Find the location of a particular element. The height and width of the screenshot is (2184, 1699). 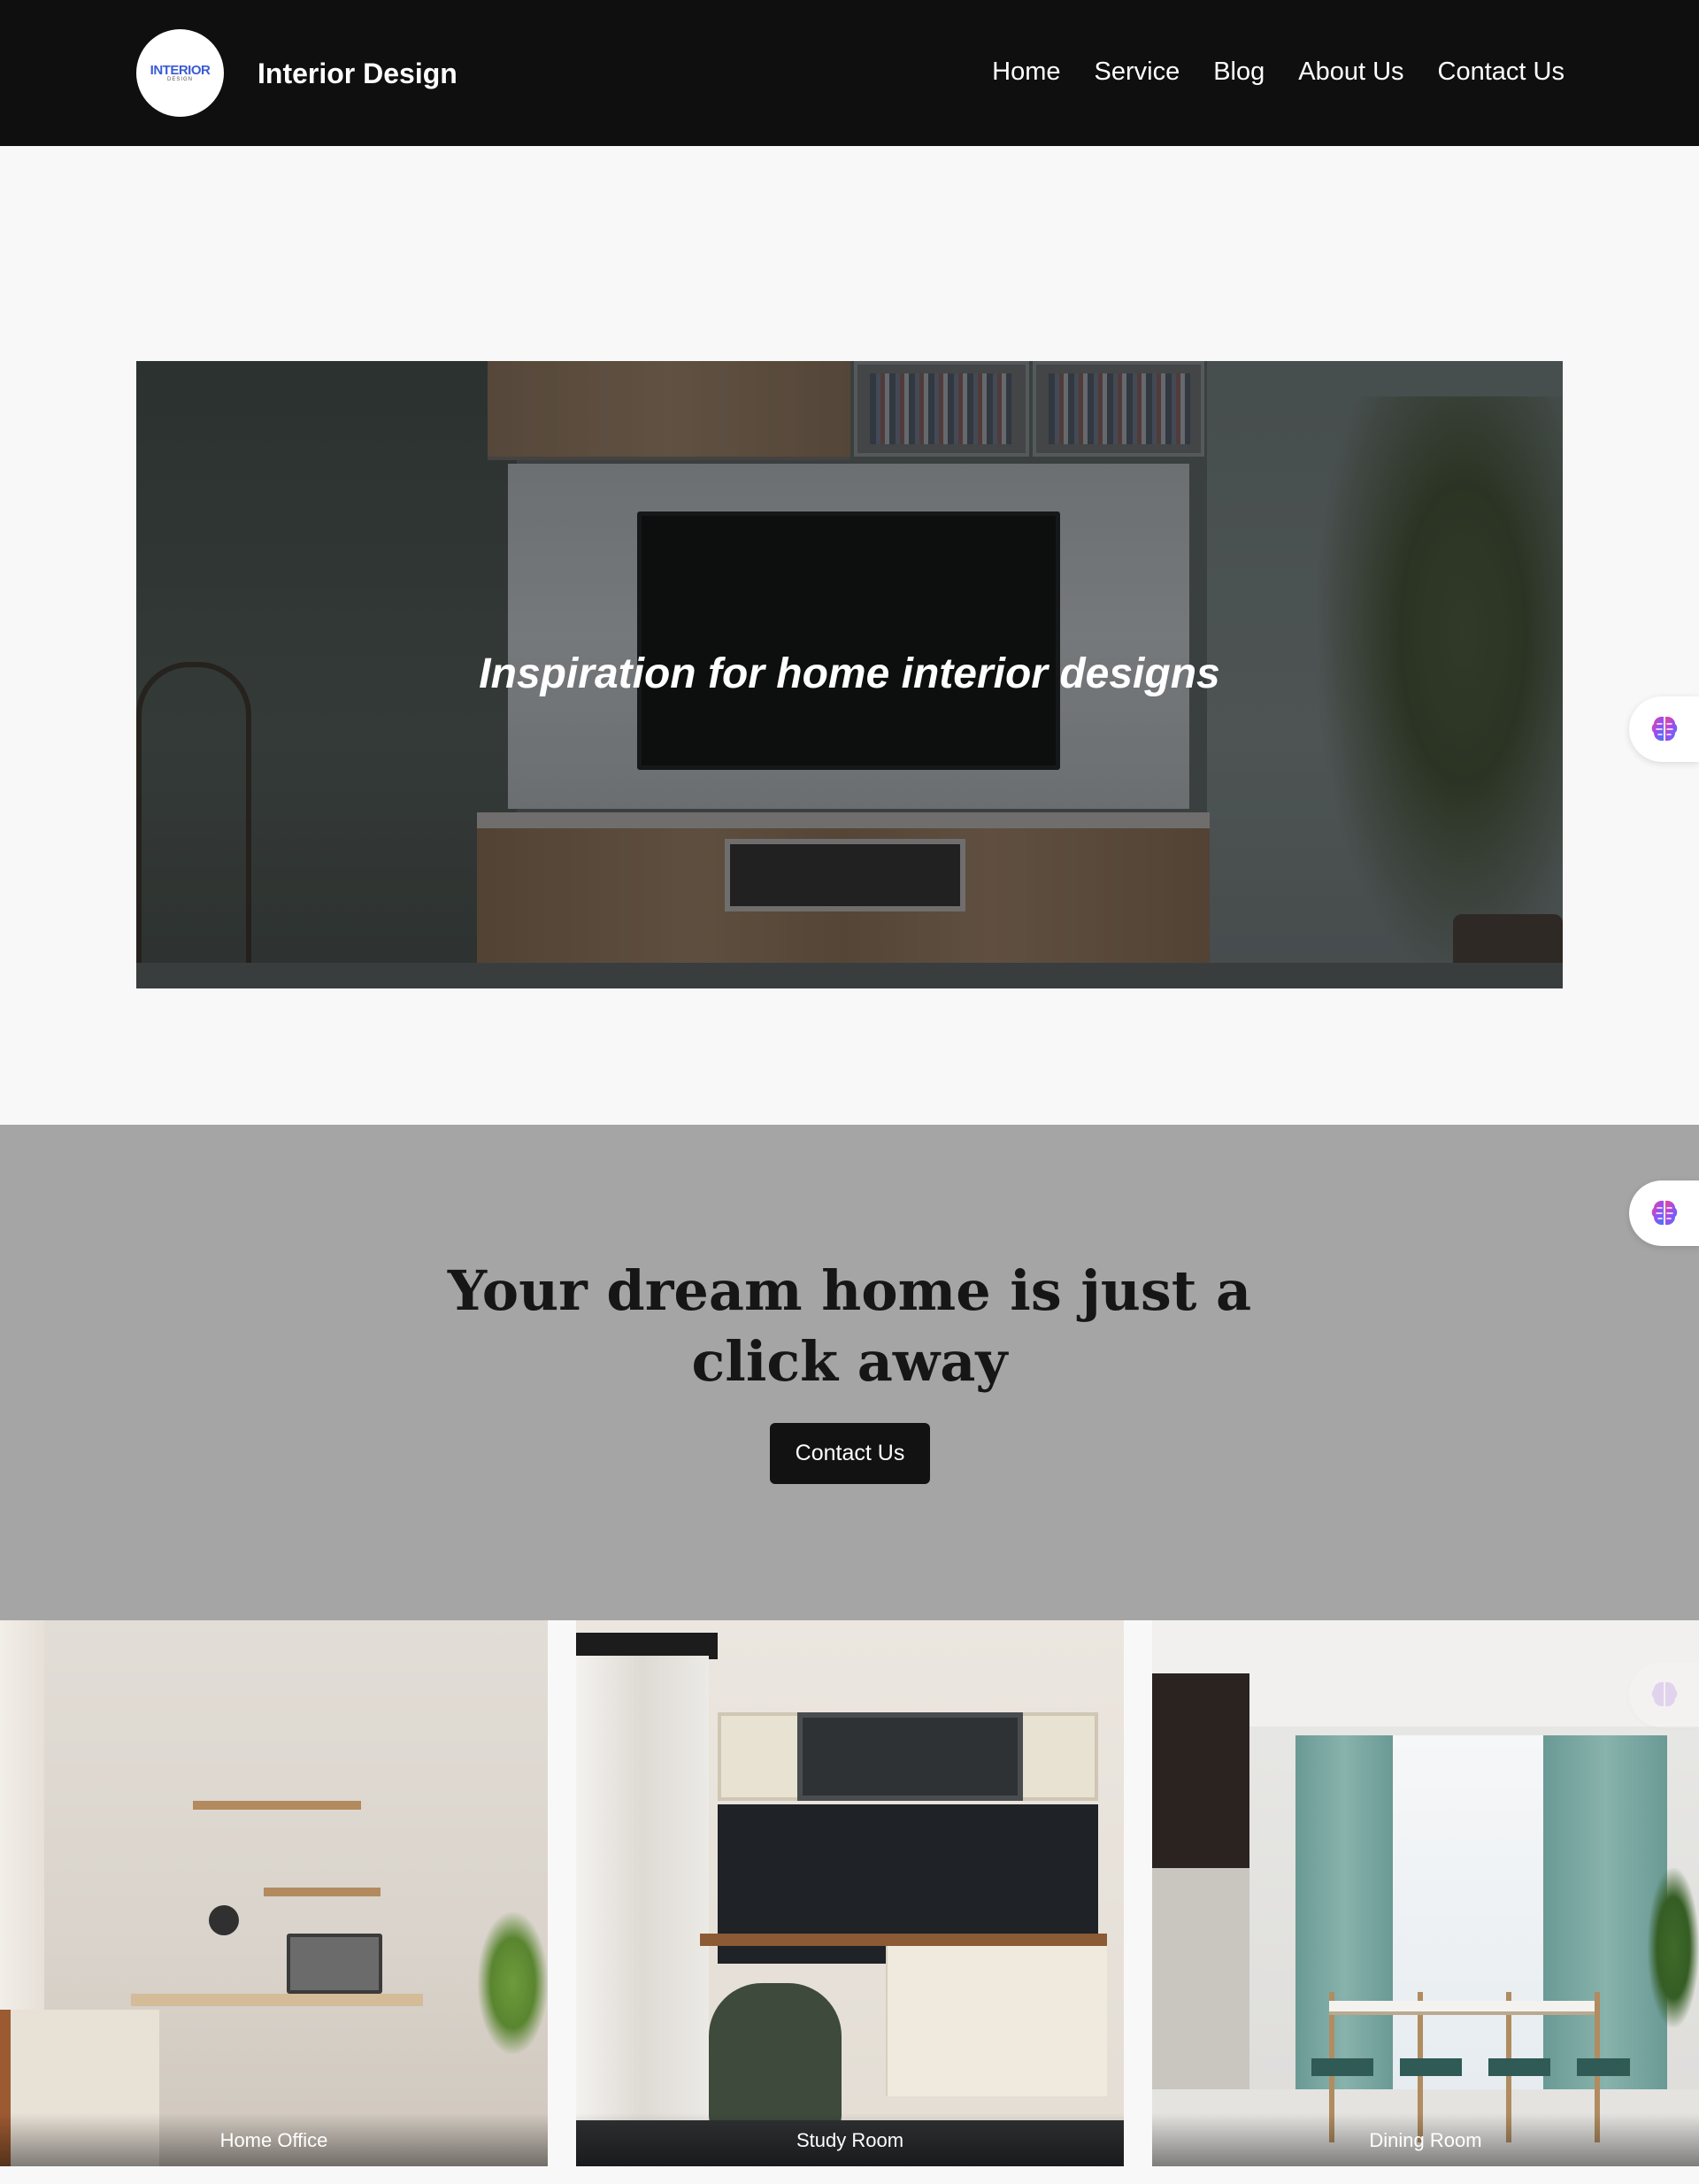

gallery-card-home-office: Home Office is located at coordinates (274, 1893).